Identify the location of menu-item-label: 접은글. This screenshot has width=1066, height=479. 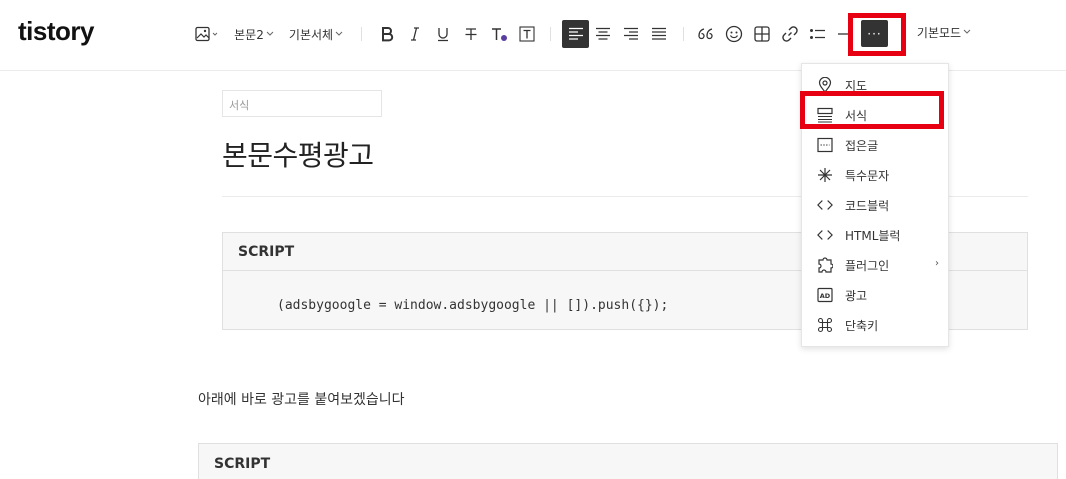
(862, 145).